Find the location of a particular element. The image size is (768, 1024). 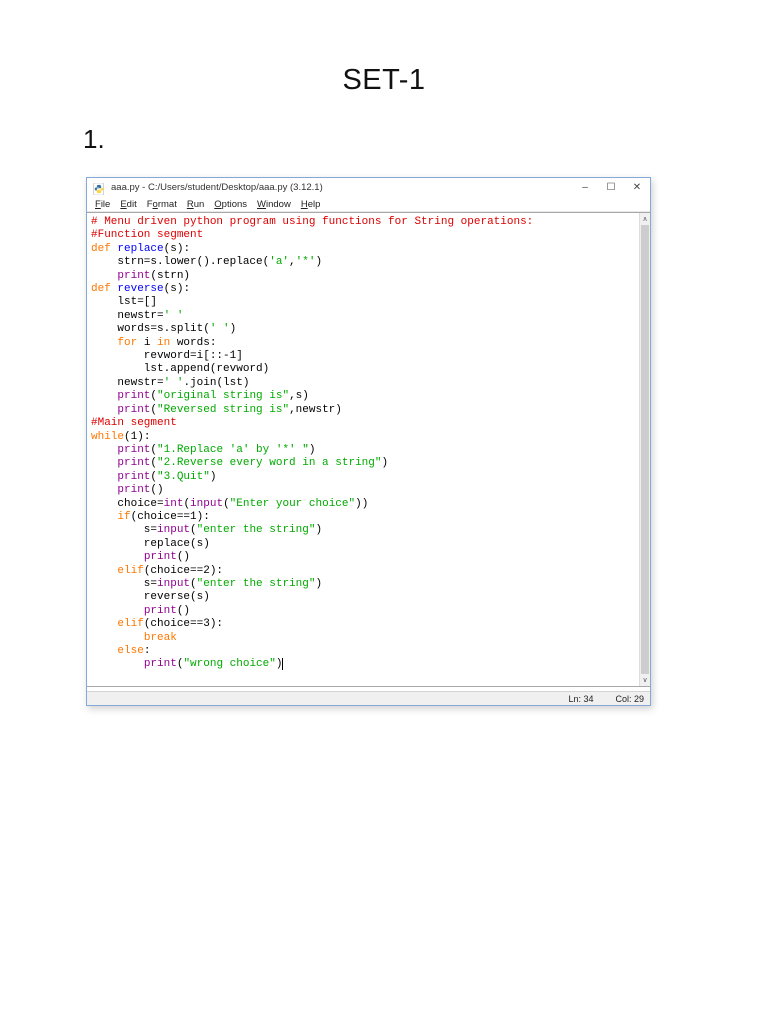

menu-run: Run is located at coordinates (195, 204).